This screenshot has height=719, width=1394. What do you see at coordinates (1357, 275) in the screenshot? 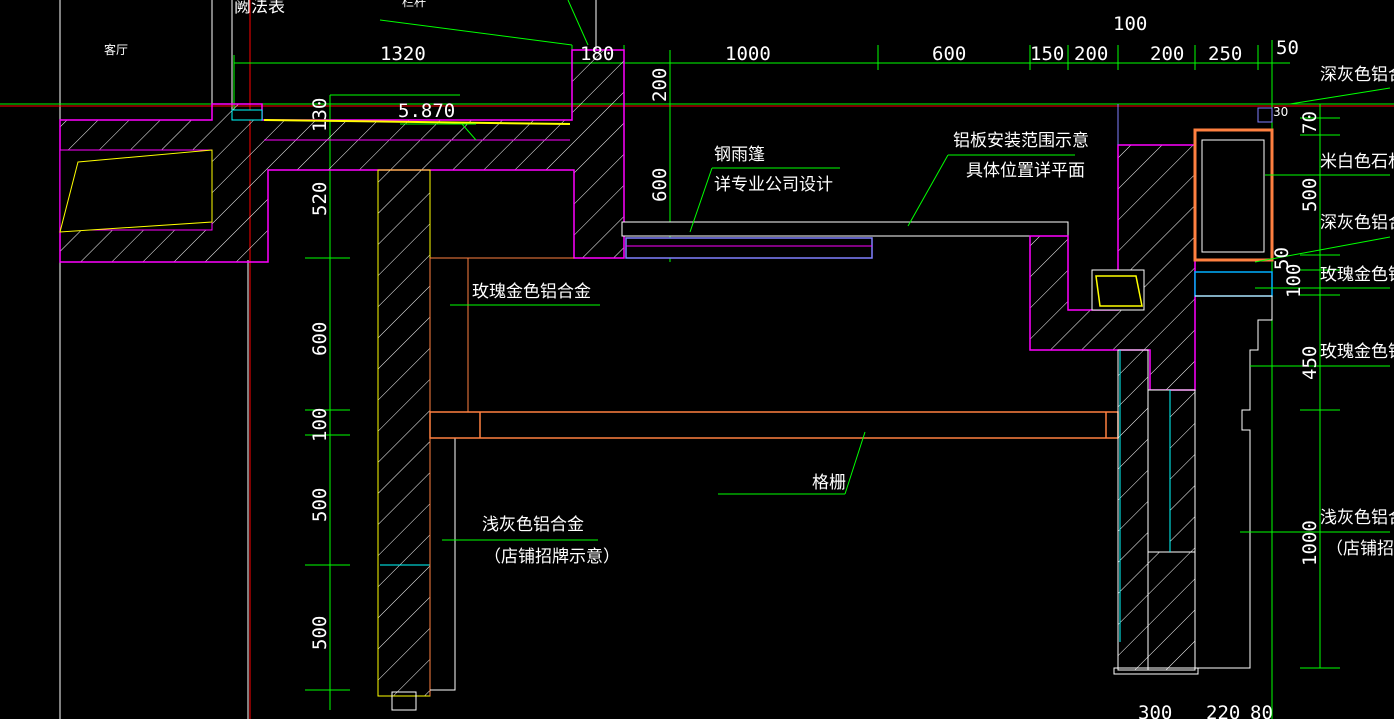
I see `right-label-4: 玫瑰金色铝` at bounding box center [1357, 275].